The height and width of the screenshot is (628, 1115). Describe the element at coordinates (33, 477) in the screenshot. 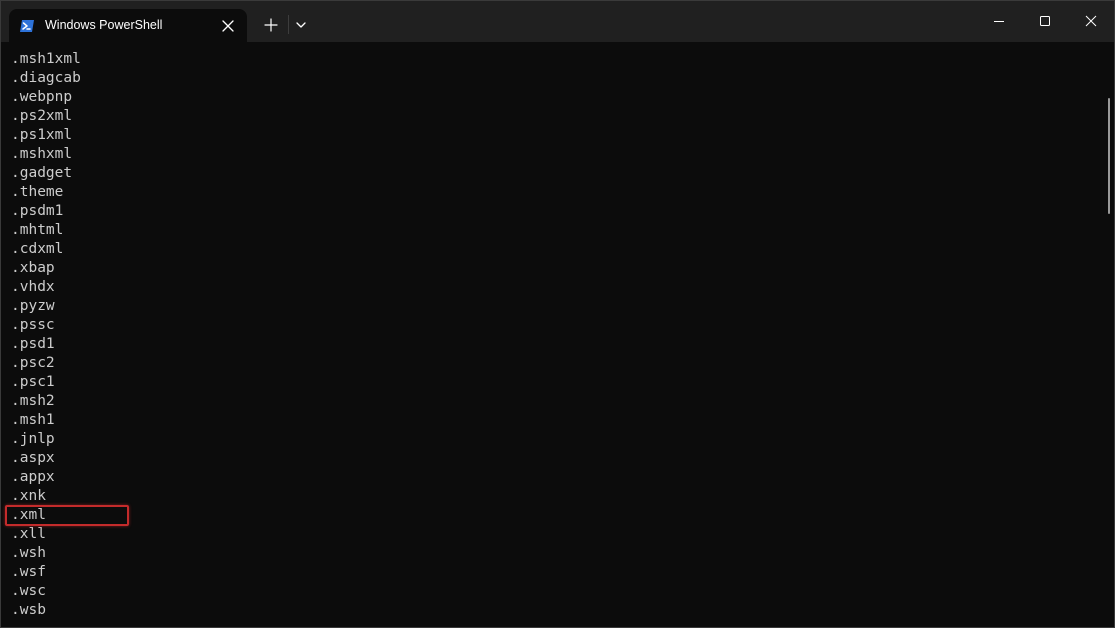

I see `terminal-line: .appx` at that location.